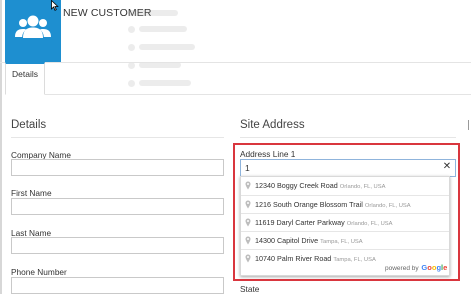 Image resolution: width=471 pixels, height=294 pixels. What do you see at coordinates (1, 147) in the screenshot?
I see `left-edge-strip` at bounding box center [1, 147].